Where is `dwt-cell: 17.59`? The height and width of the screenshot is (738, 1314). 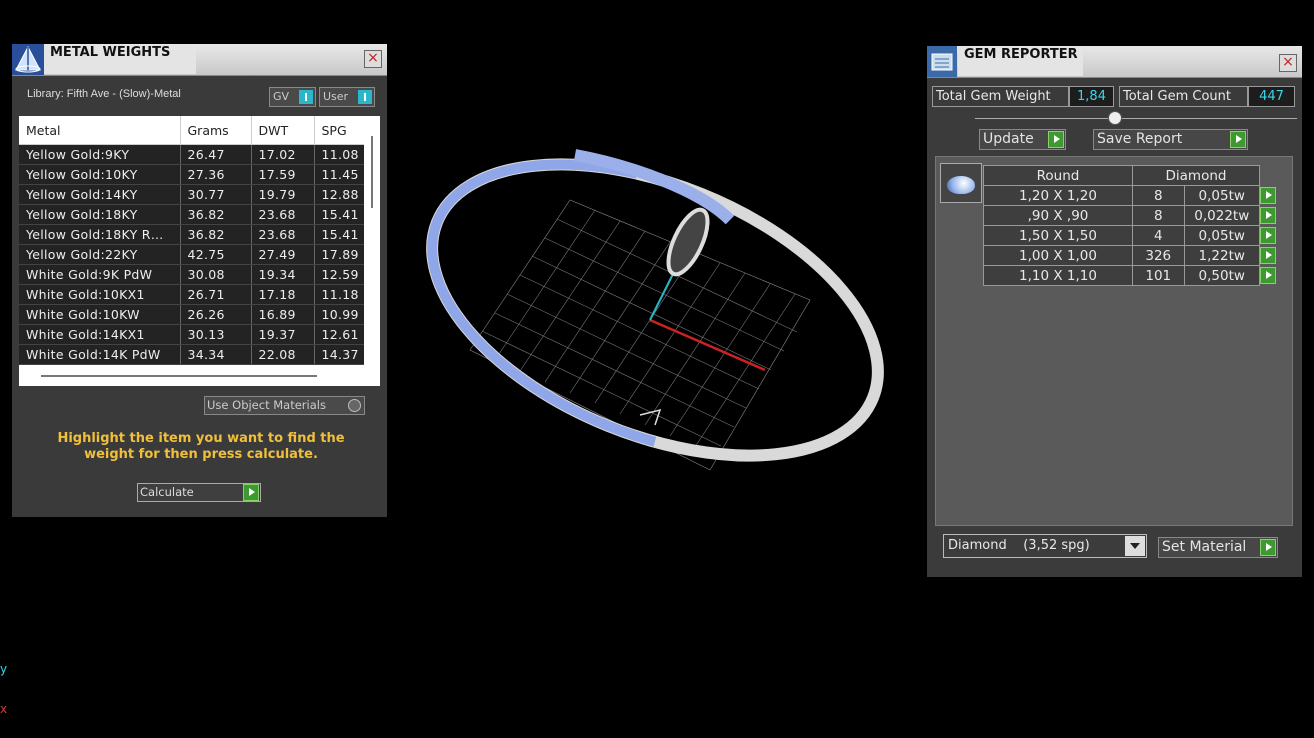 dwt-cell: 17.59 is located at coordinates (283, 174).